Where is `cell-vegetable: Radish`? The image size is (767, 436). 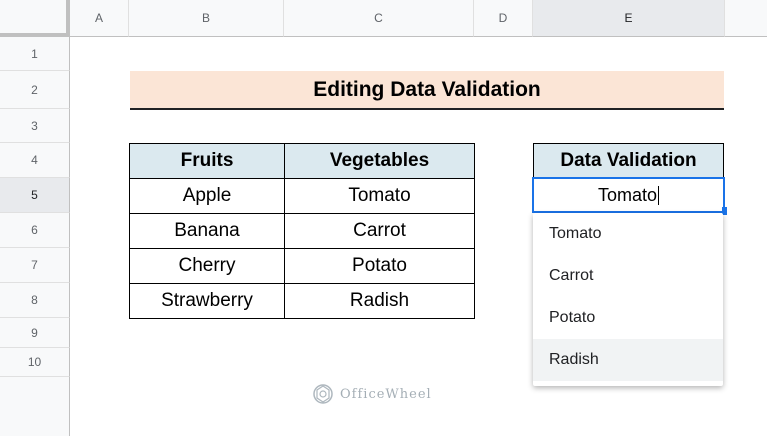
cell-vegetable: Radish is located at coordinates (379, 301).